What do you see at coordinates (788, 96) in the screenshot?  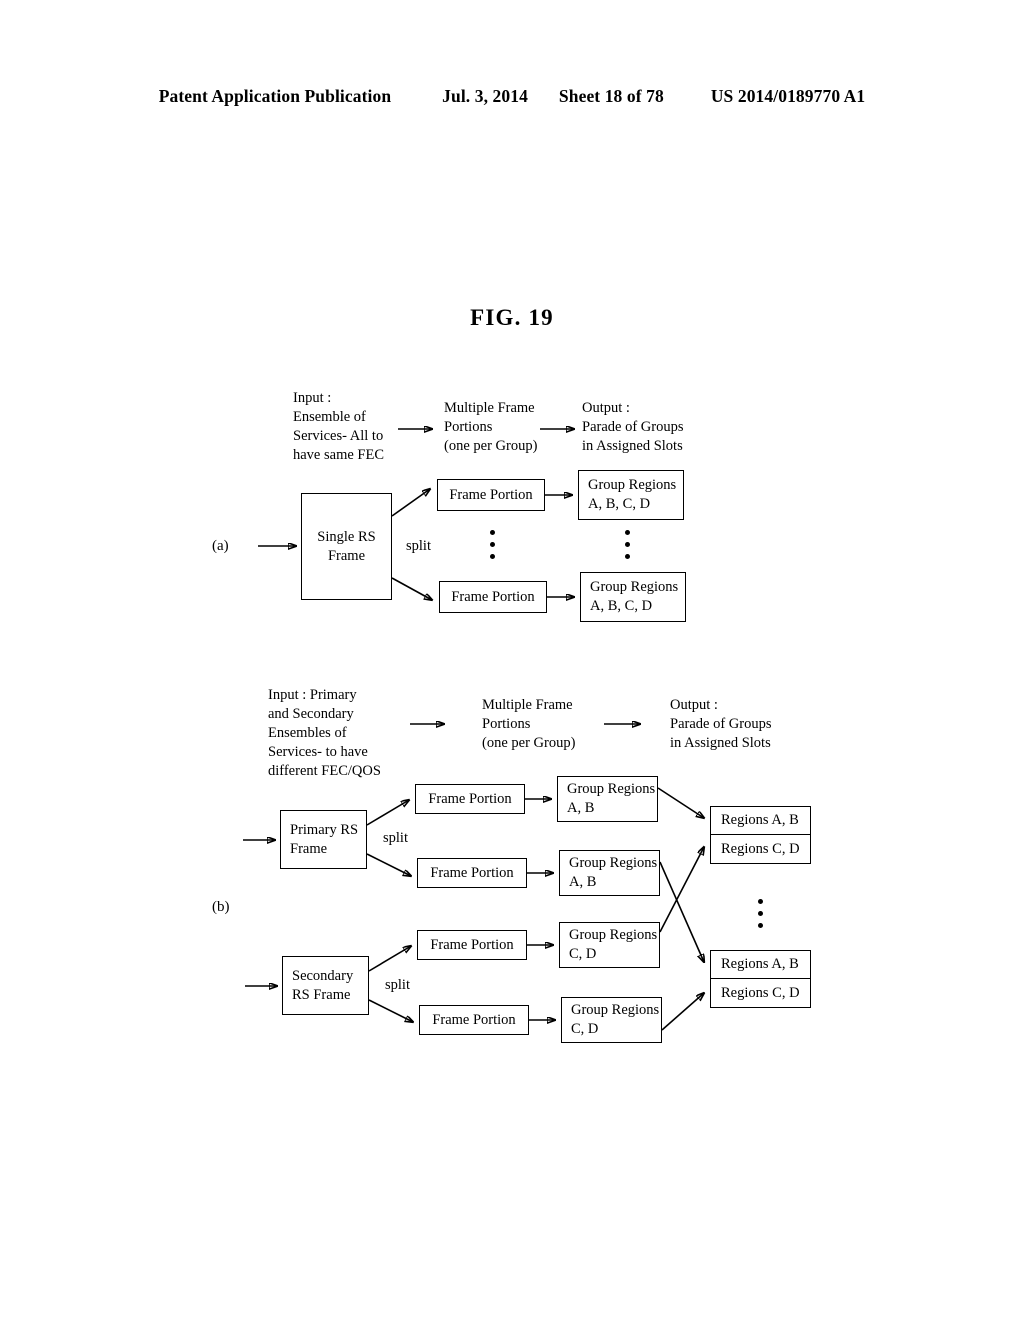 I see `patent-number: US 2014/0189770 A1` at bounding box center [788, 96].